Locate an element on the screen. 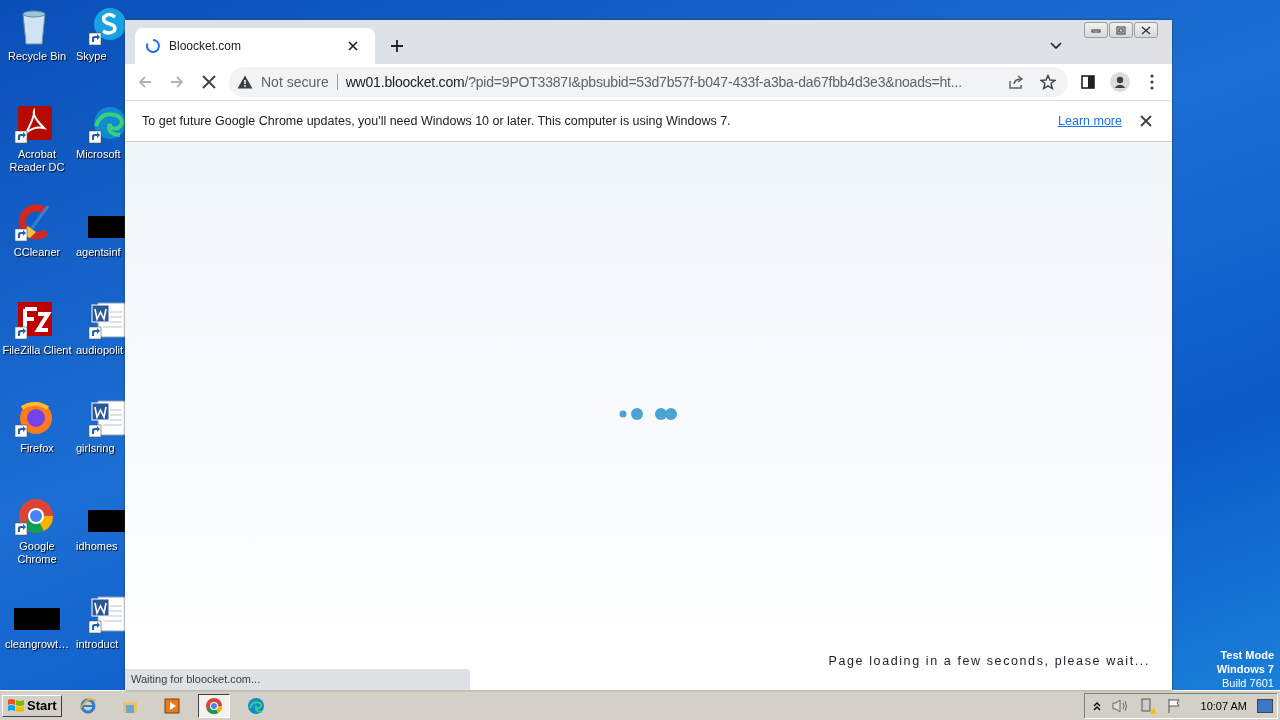 The width and height of the screenshot is (1280, 720). test-mode-notice: Test Mode is located at coordinates (1247, 655).